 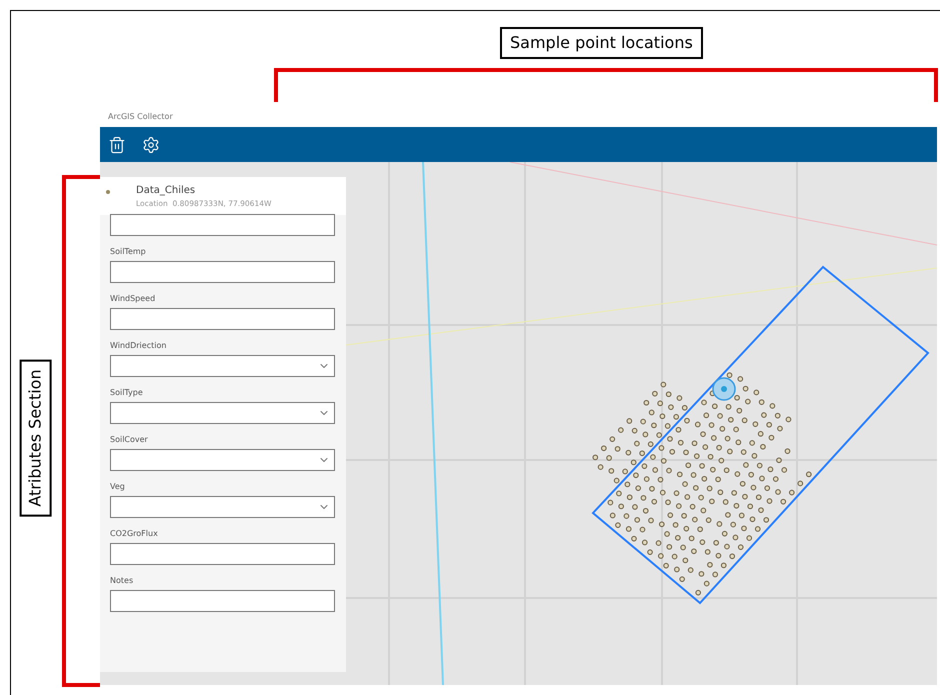 I want to click on field-label: WindDriection, so click(x=139, y=346).